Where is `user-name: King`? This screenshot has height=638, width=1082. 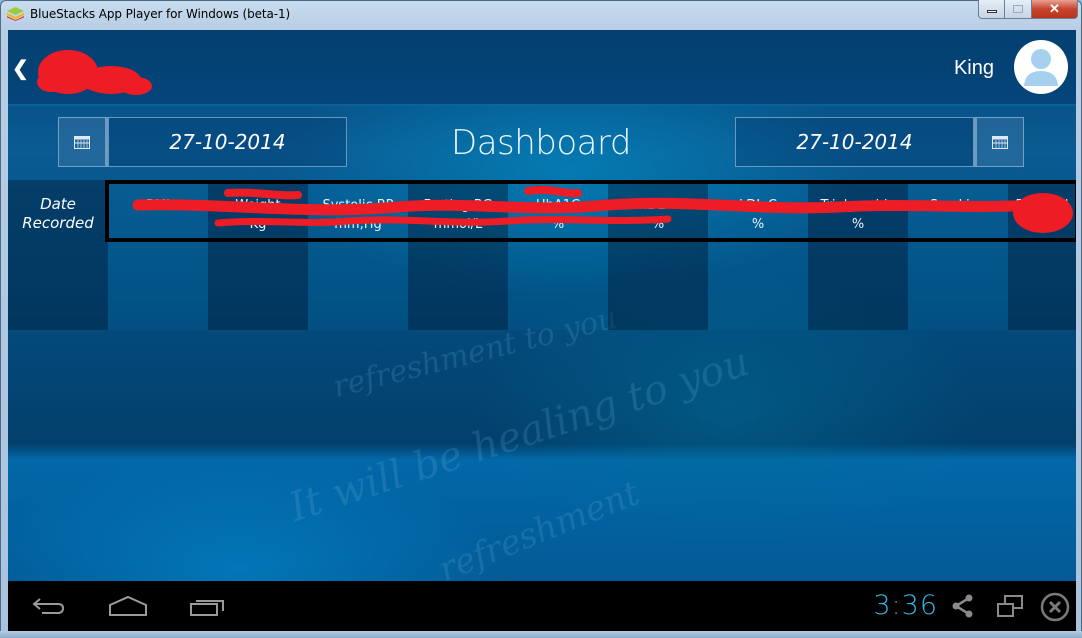
user-name: King is located at coordinates (973, 68).